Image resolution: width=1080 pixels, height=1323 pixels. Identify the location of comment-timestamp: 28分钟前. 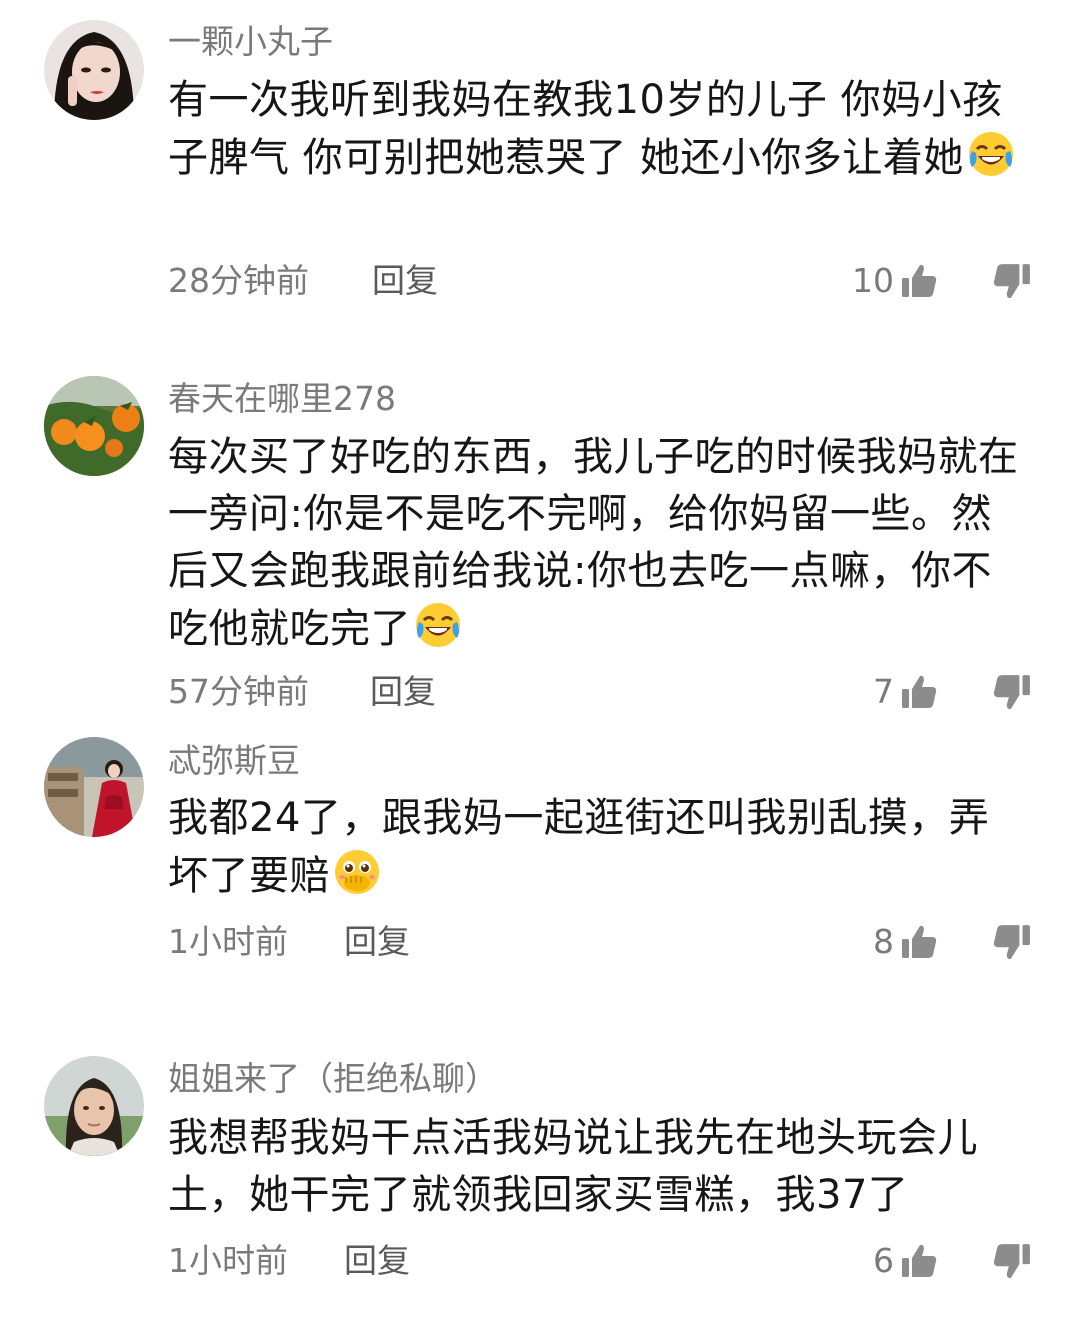
(238, 280).